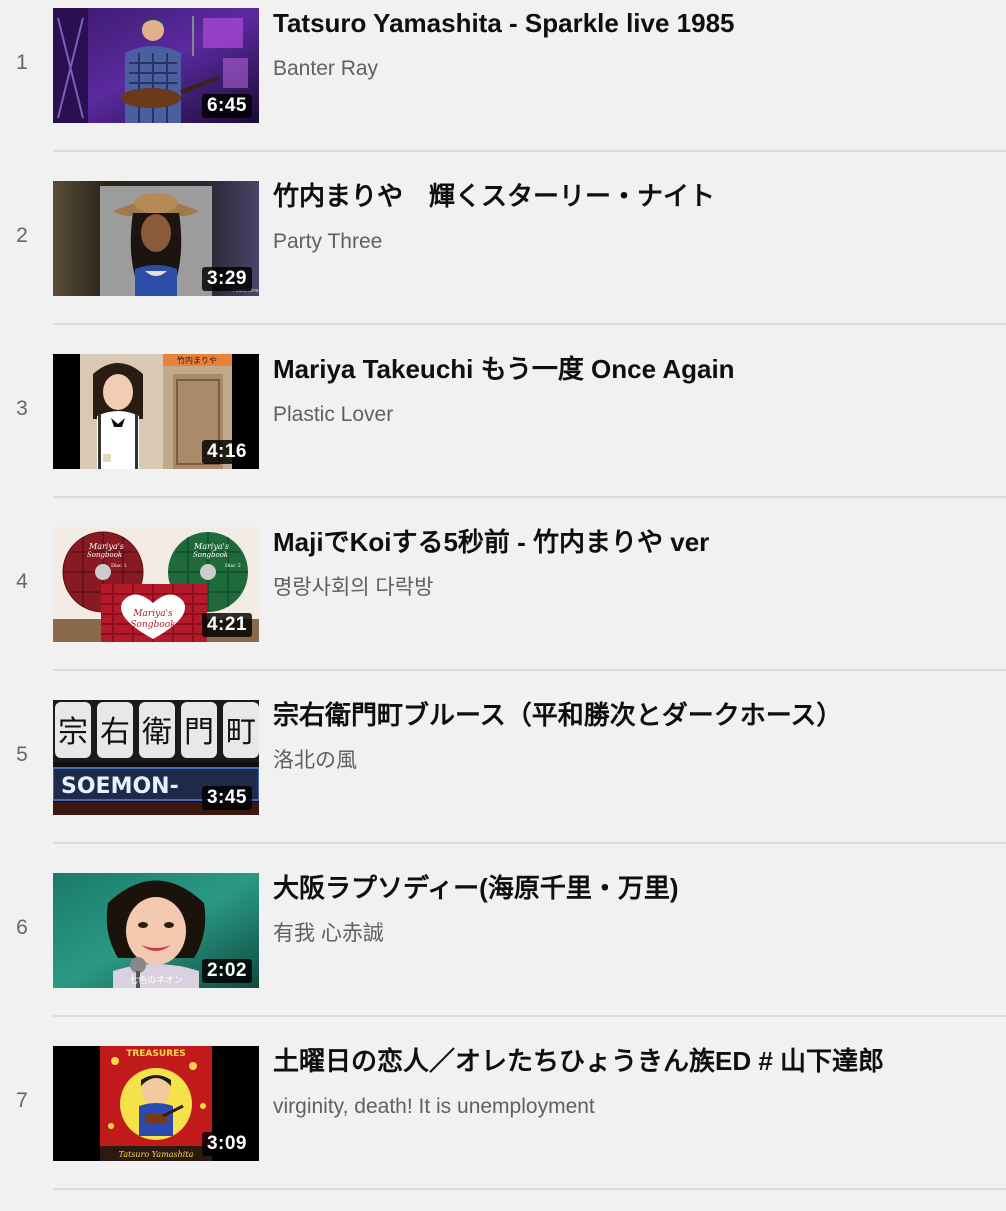  Describe the element at coordinates (22, 1100) in the screenshot. I see `item-index: 7` at that location.